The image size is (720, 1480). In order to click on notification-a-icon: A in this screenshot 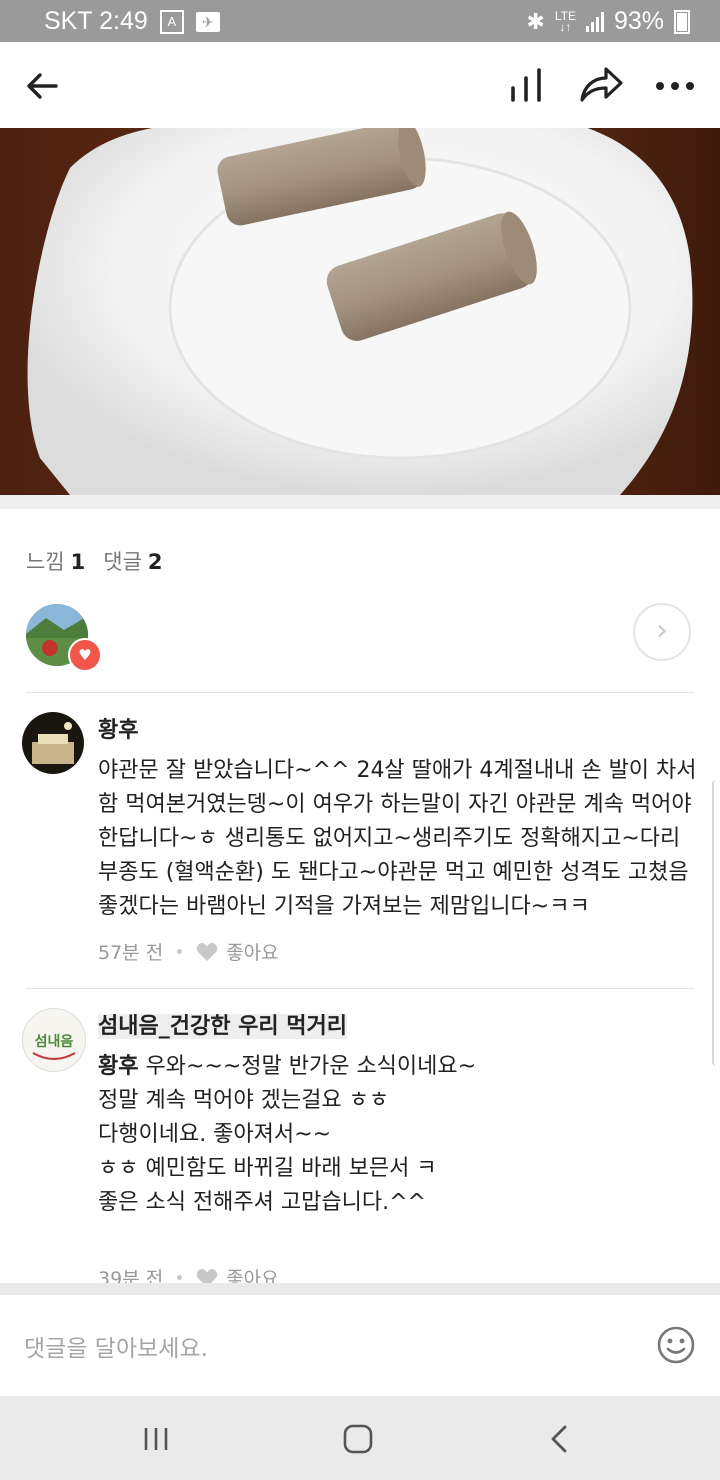, I will do `click(171, 21)`.